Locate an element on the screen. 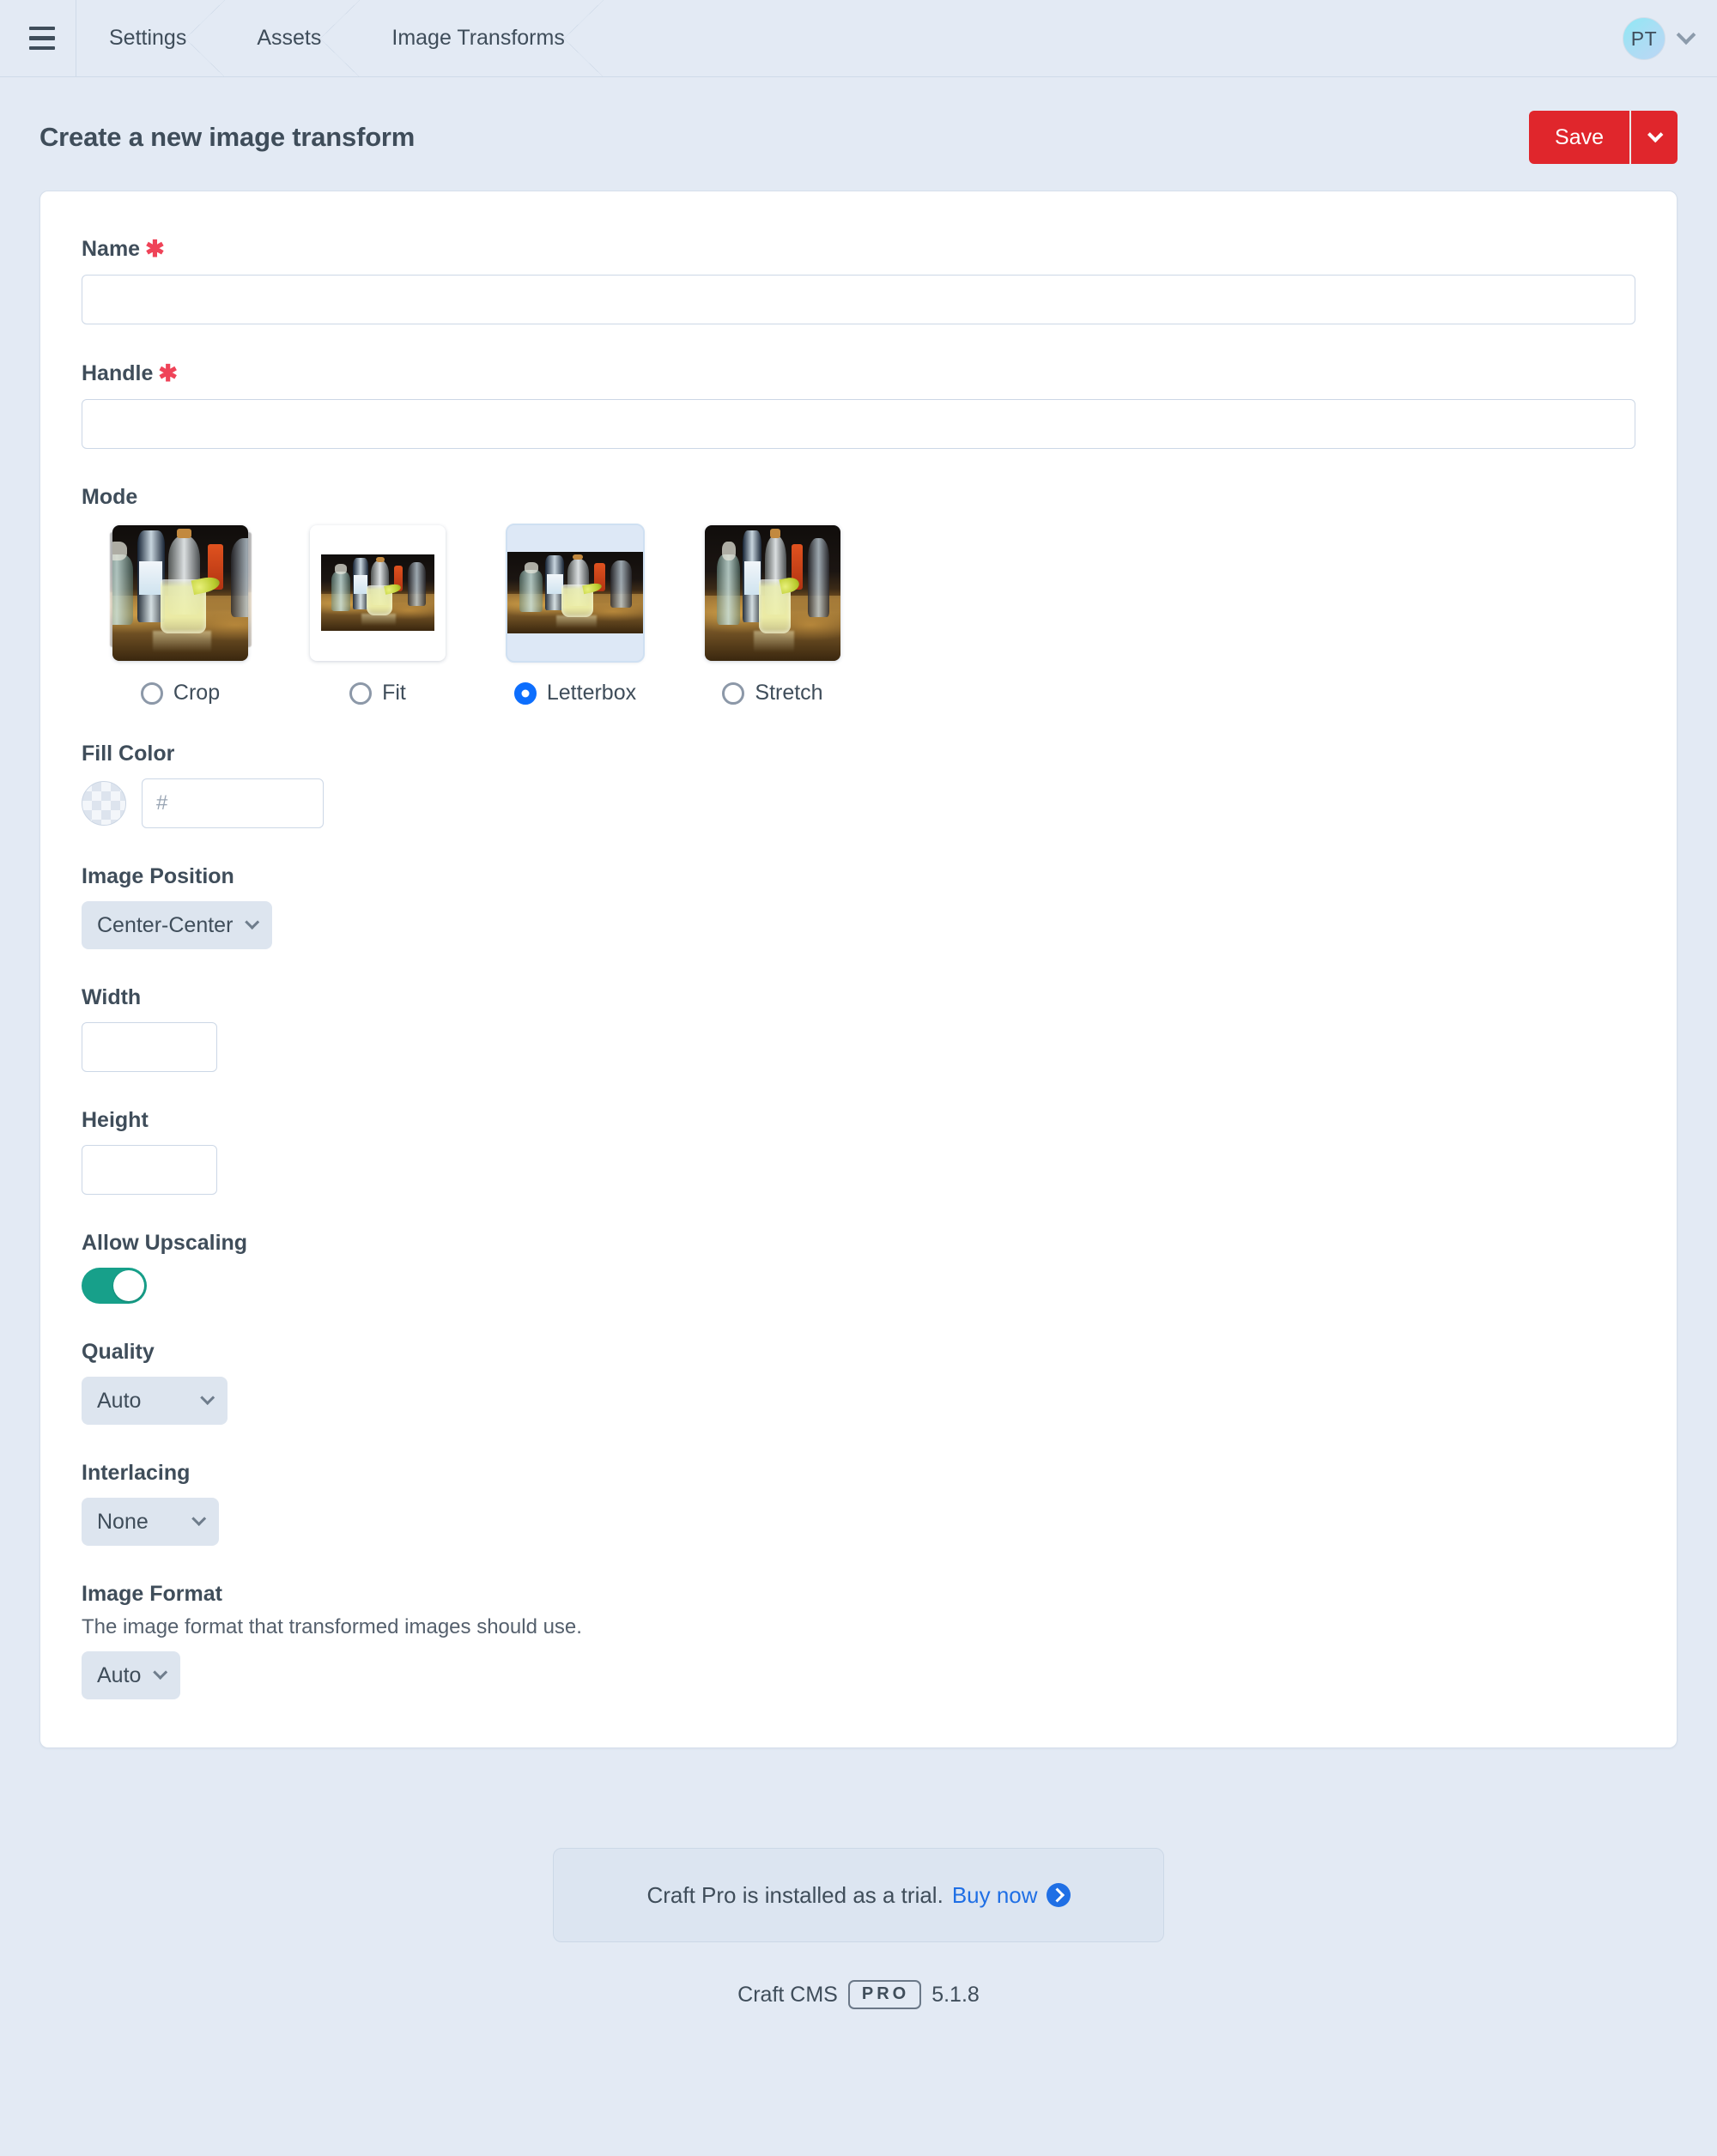 The height and width of the screenshot is (2156, 1717). avatar-initials: PT is located at coordinates (1644, 38).